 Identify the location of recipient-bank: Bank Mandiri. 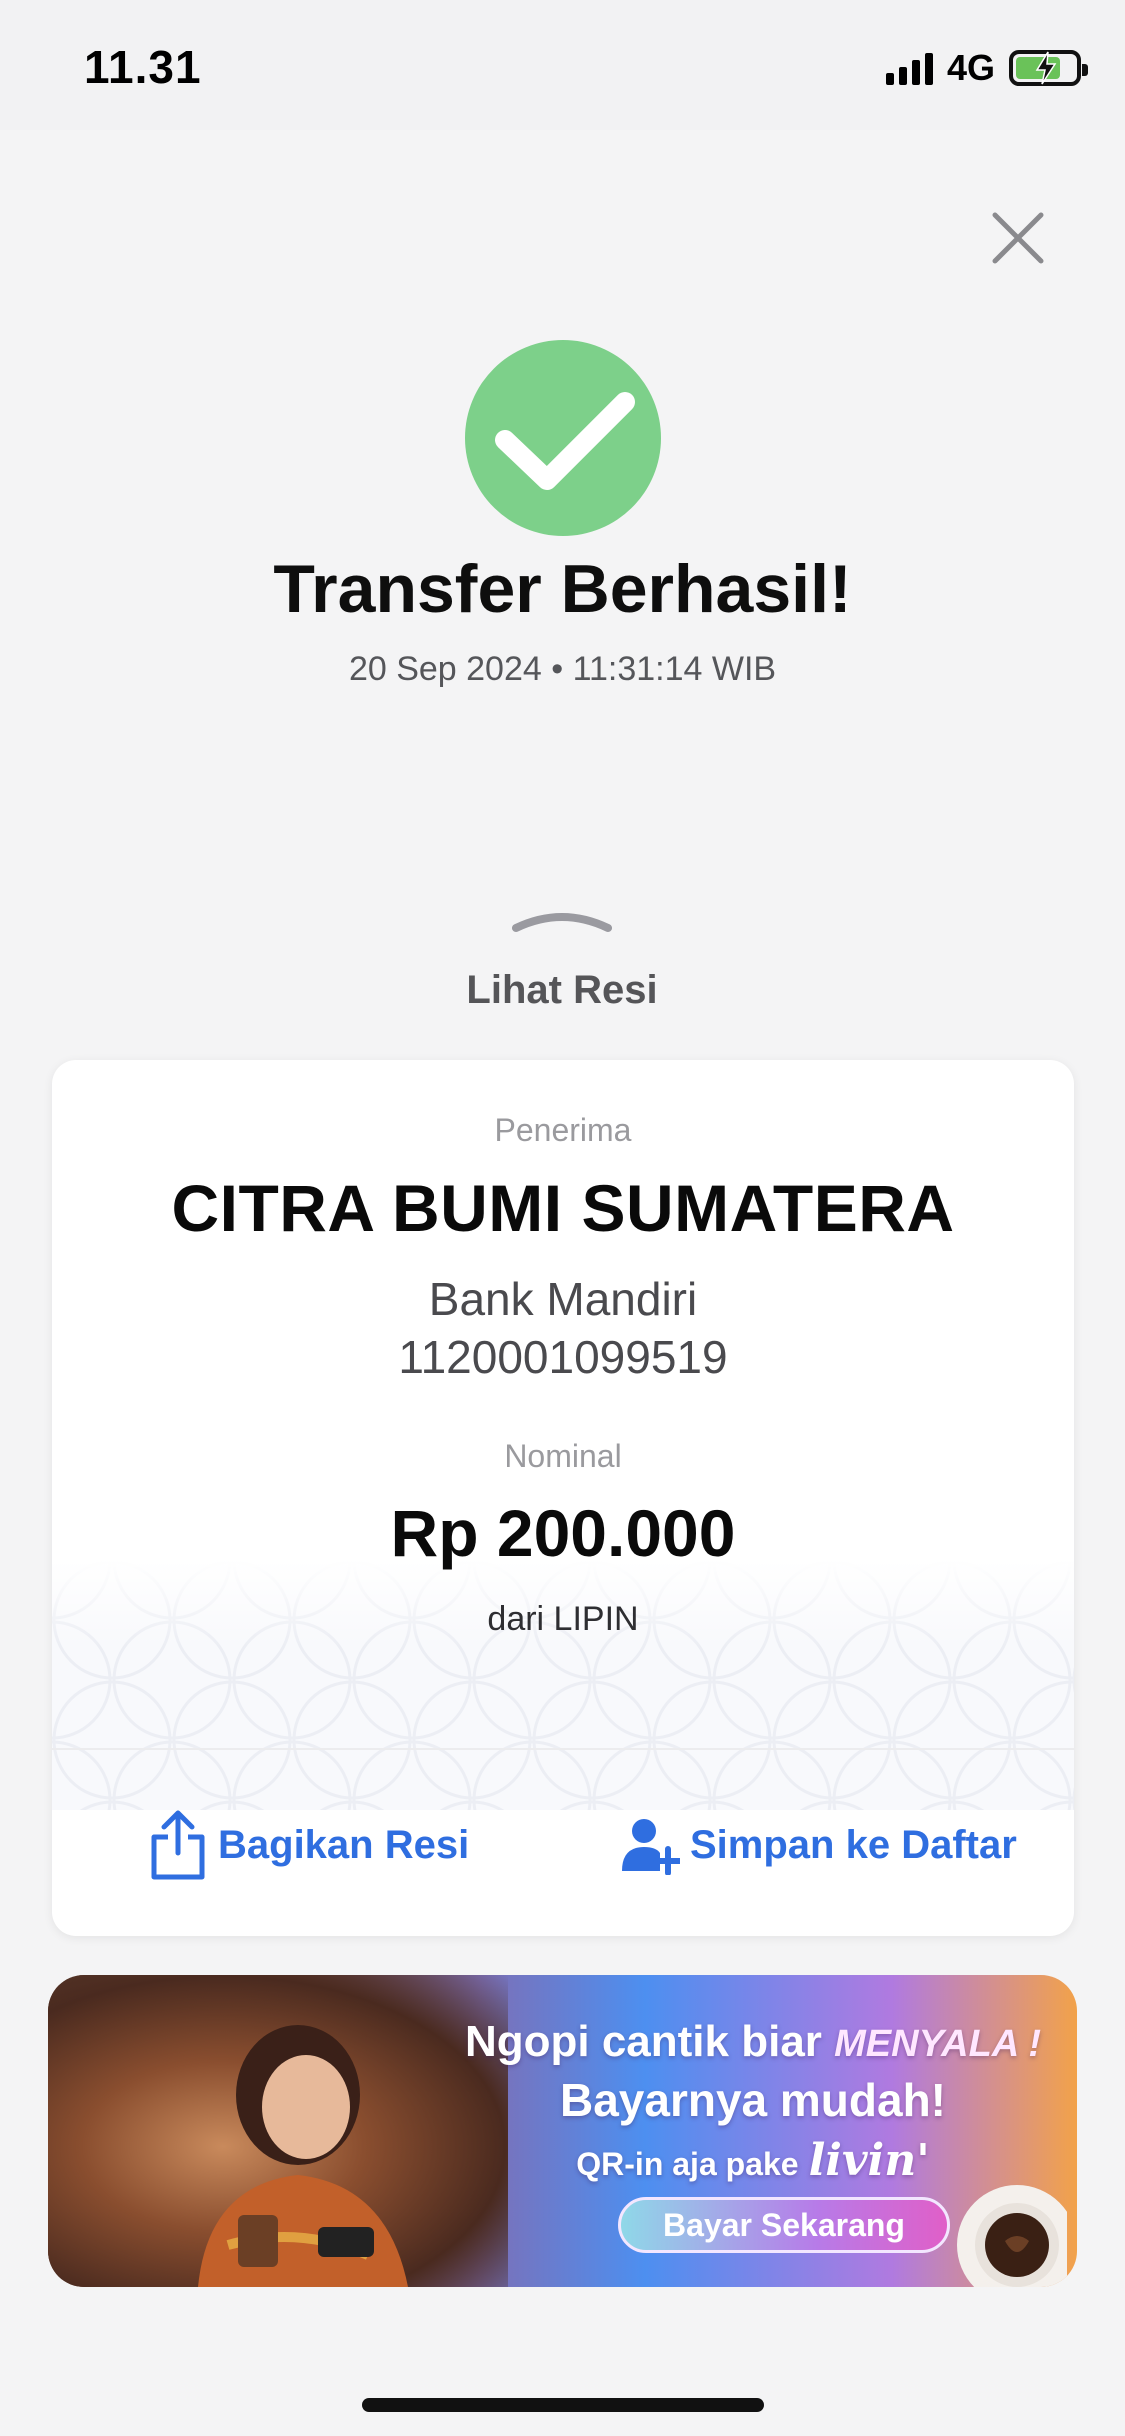
(563, 1299).